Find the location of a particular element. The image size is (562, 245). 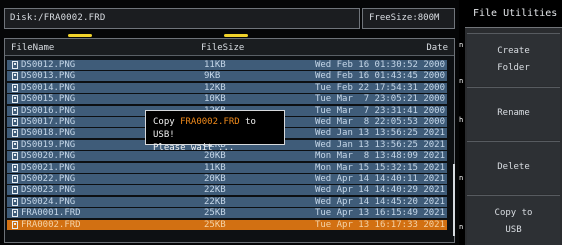

file-name: DS0023.PNG is located at coordinates (48, 190).